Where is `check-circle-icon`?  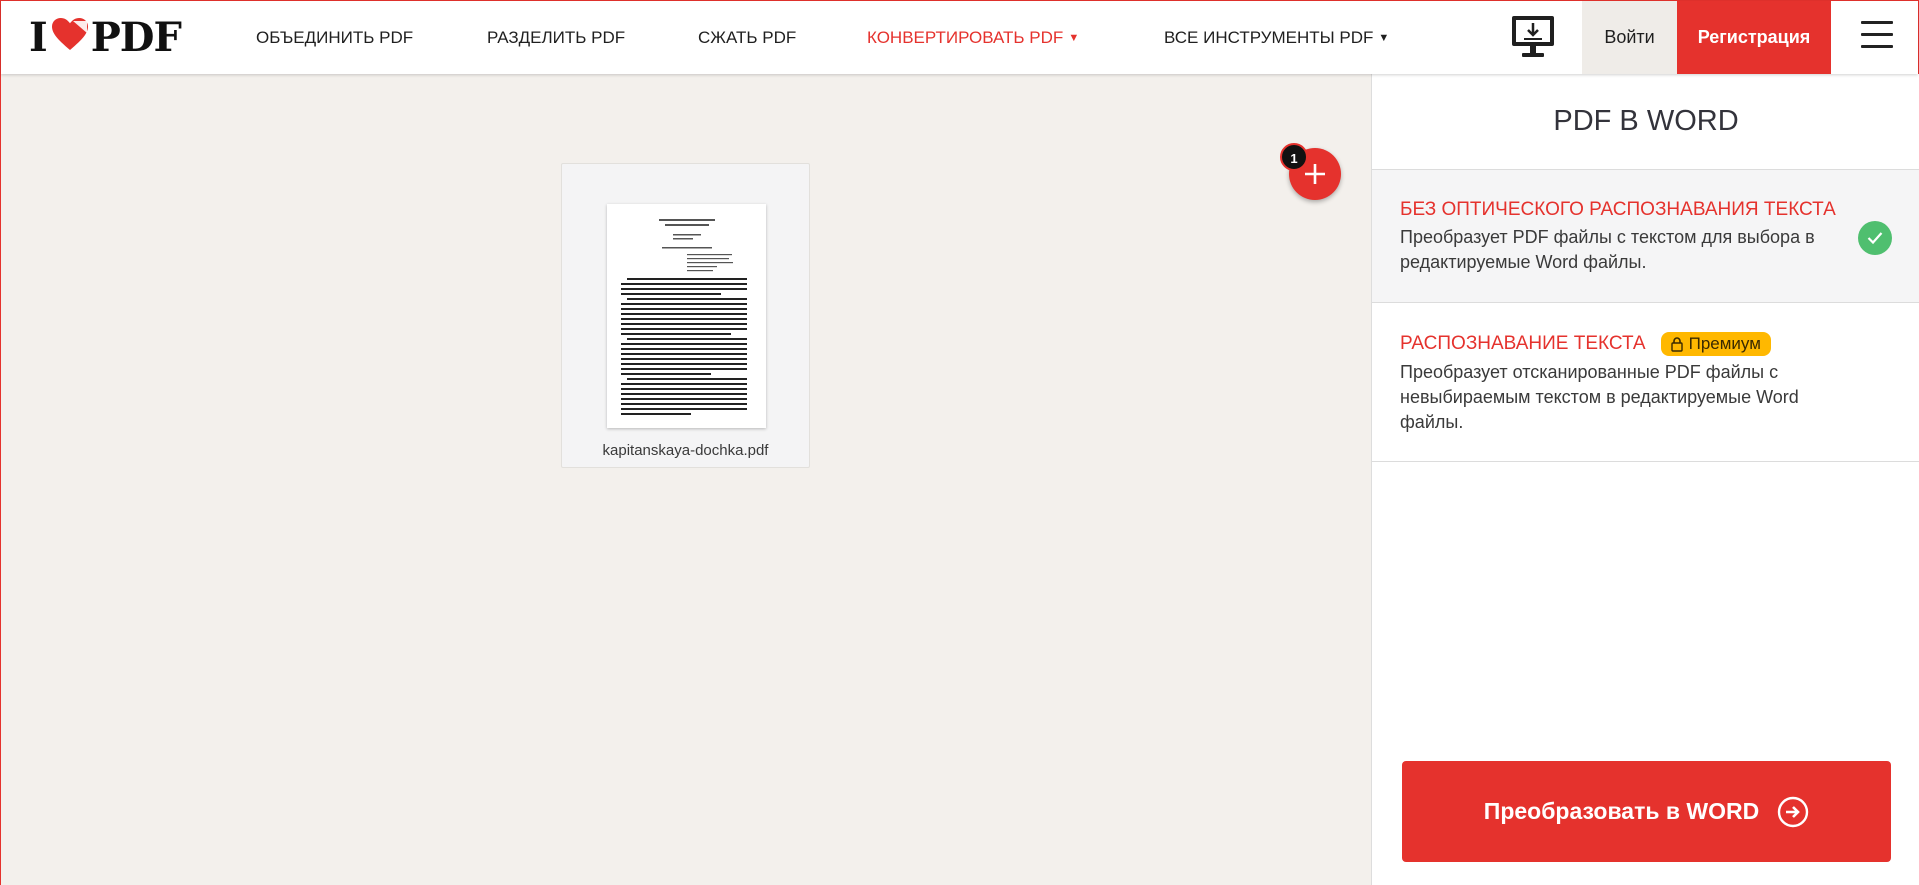 check-circle-icon is located at coordinates (1875, 238).